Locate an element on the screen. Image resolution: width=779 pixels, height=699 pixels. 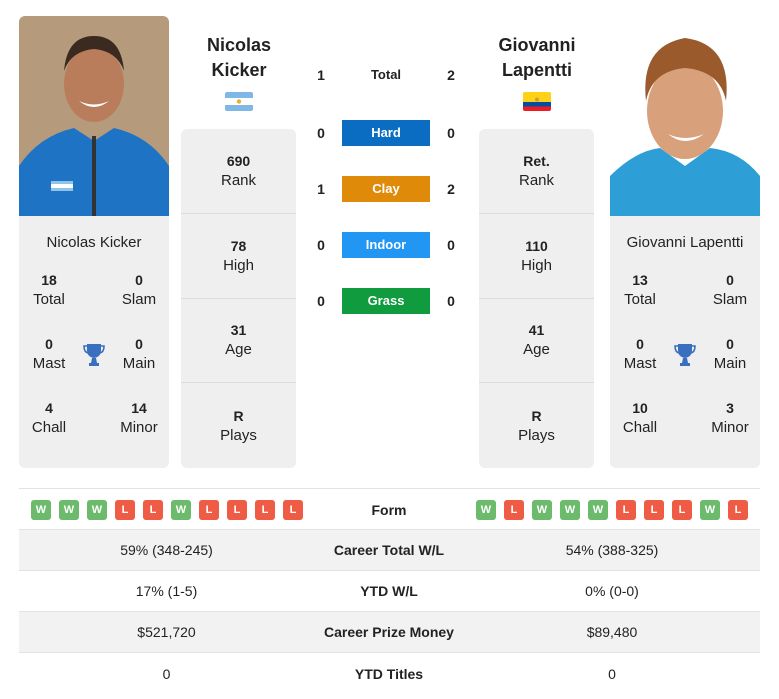
comparison-label: YTD W/L is located at coordinates (389, 591).